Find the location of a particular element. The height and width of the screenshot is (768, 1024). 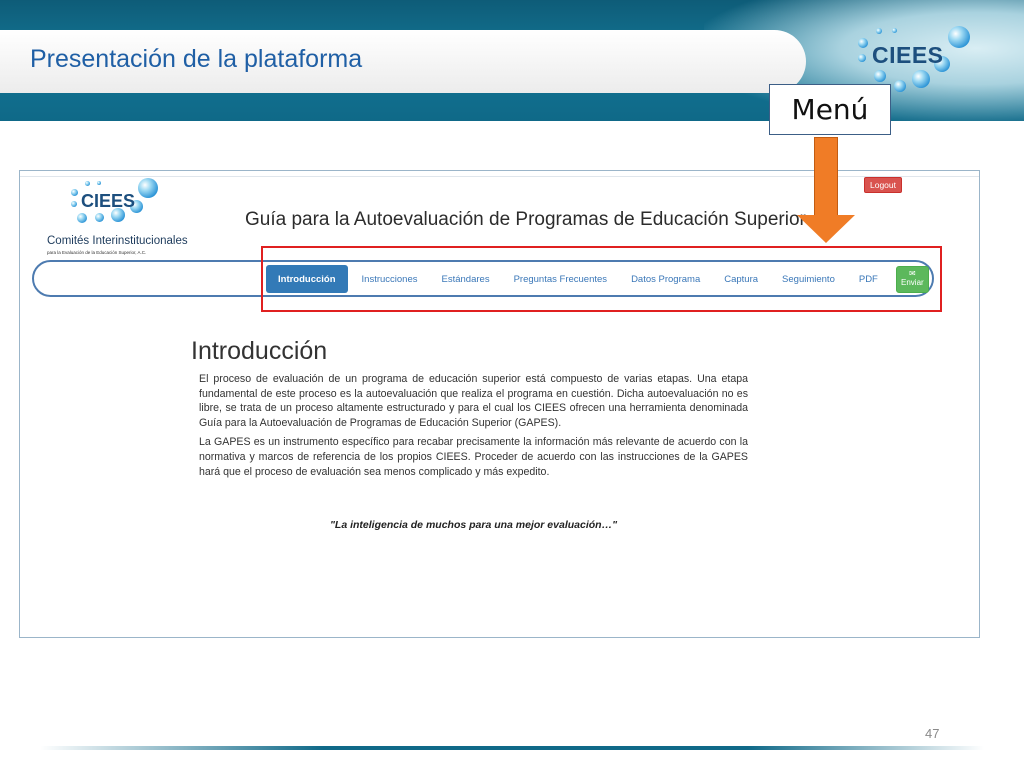

site-logo-text: CIEES is located at coordinates (108, 201).